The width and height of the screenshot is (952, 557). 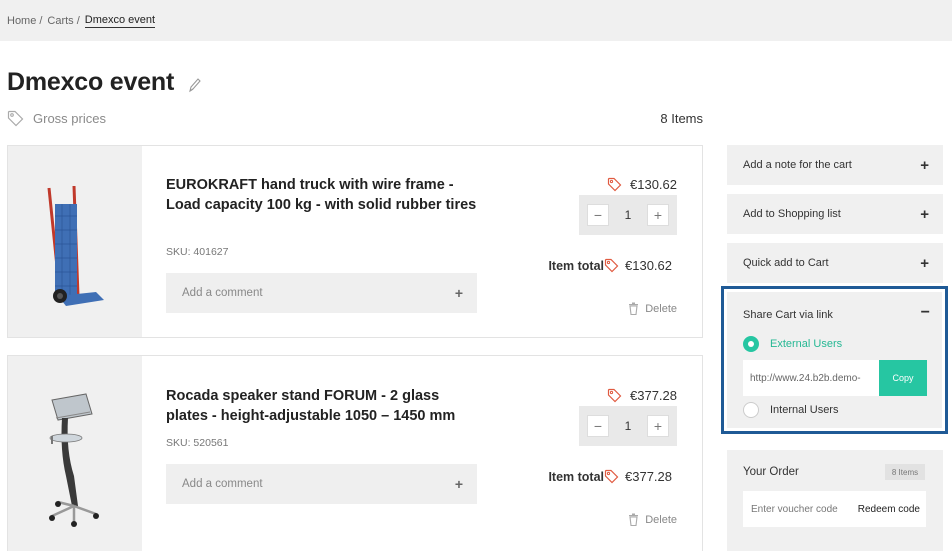 What do you see at coordinates (792, 214) in the screenshot?
I see `shopping-list-panel-label: Add to Shopping list` at bounding box center [792, 214].